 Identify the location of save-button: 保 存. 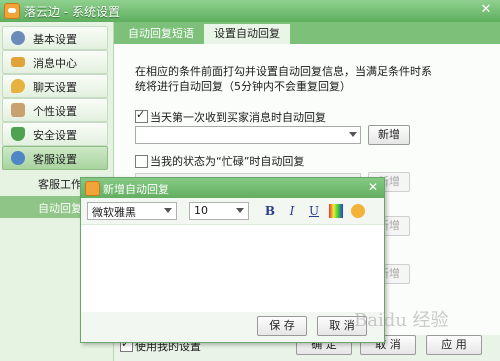
(282, 326).